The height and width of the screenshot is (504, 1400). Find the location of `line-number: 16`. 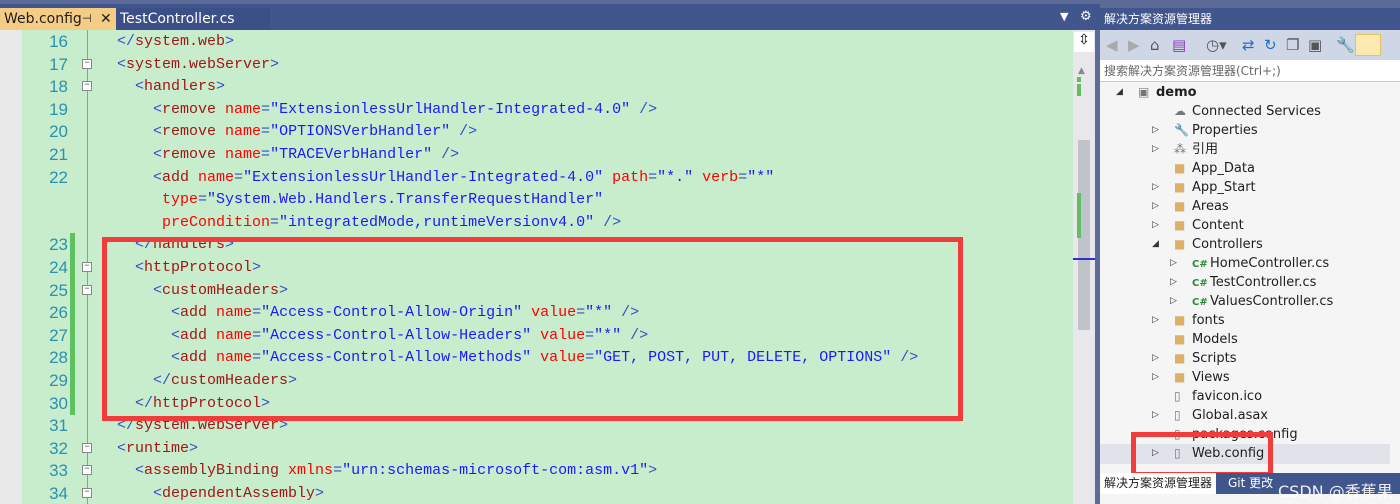

line-number: 16 is located at coordinates (58, 41).